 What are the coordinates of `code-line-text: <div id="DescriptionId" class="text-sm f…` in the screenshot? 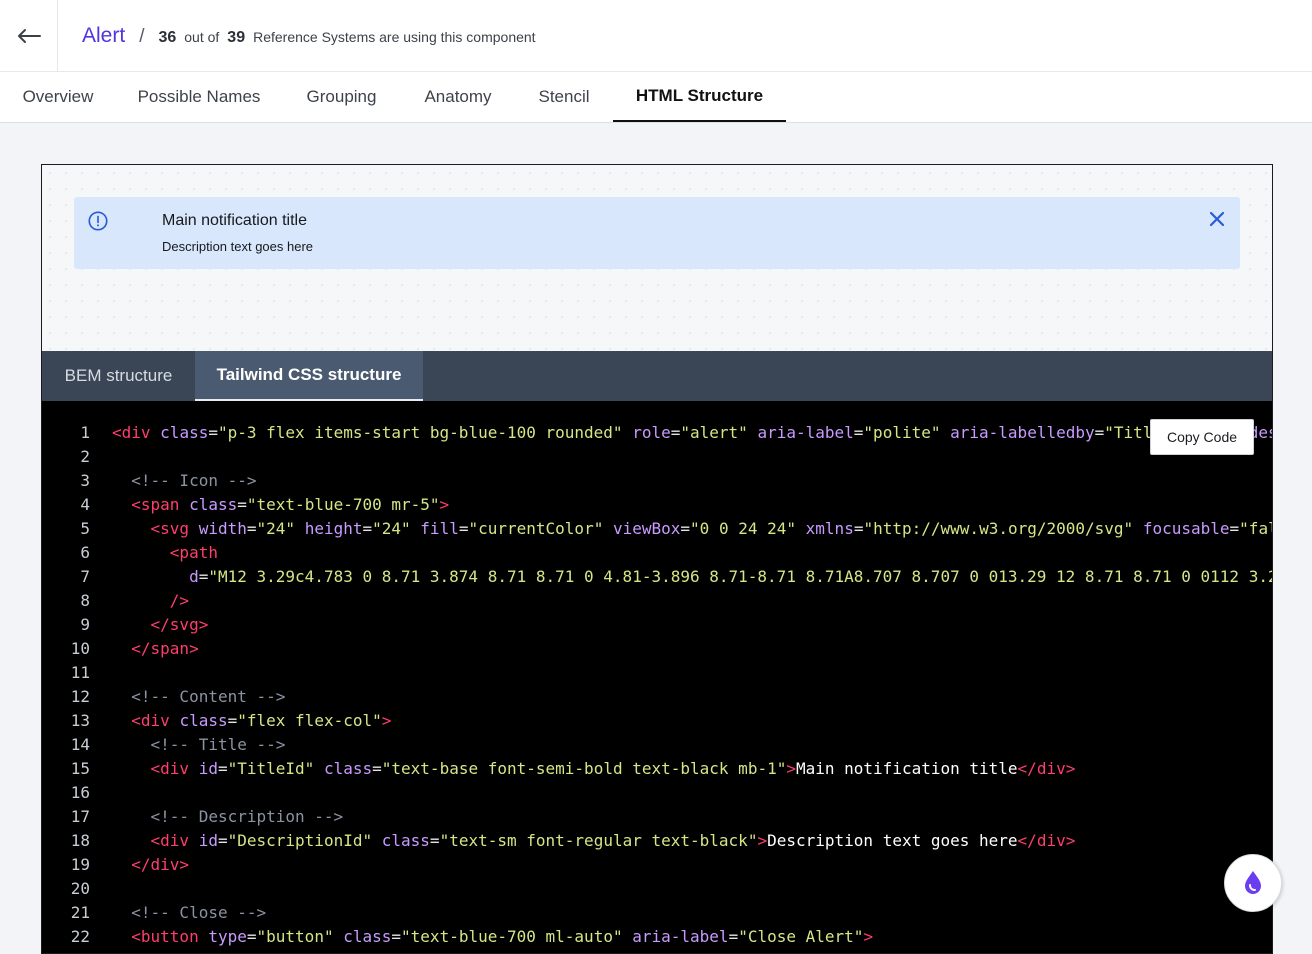 It's located at (613, 840).